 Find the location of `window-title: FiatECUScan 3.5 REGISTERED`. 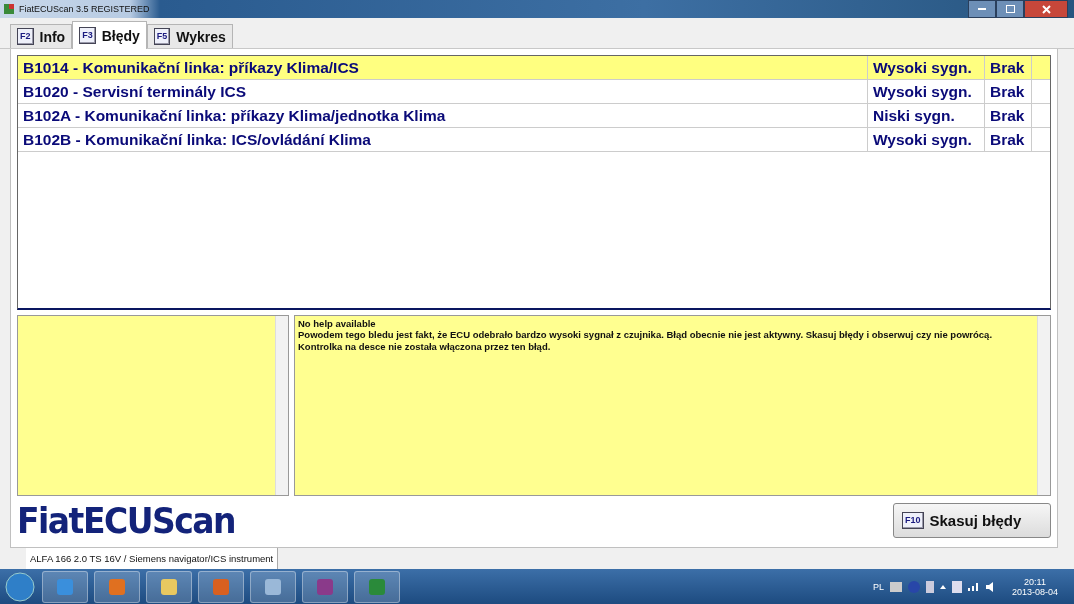

window-title: FiatECUScan 3.5 REGISTERED is located at coordinates (84, 9).